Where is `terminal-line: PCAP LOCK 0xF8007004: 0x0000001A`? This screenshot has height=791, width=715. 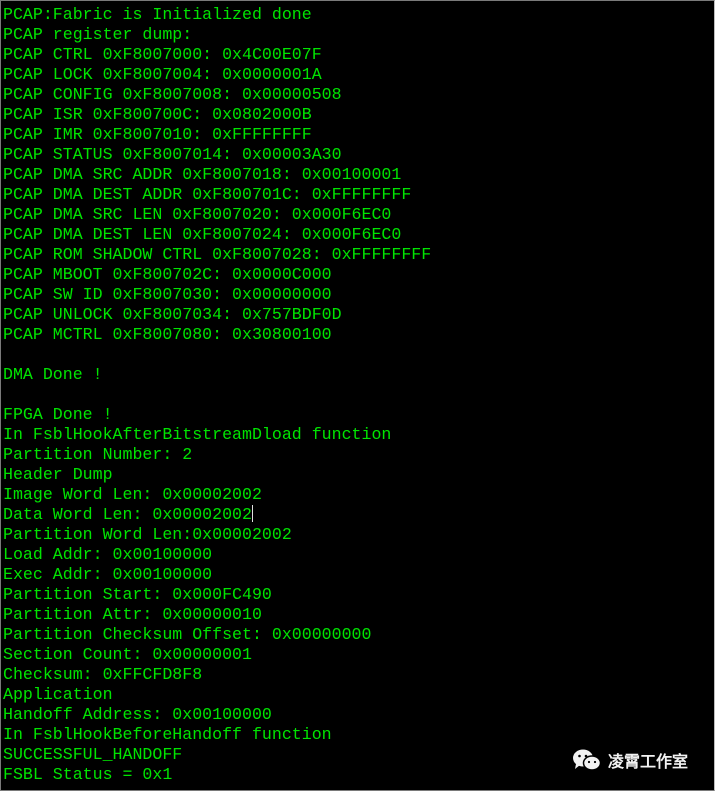 terminal-line: PCAP LOCK 0xF8007004: 0x0000001A is located at coordinates (358, 75).